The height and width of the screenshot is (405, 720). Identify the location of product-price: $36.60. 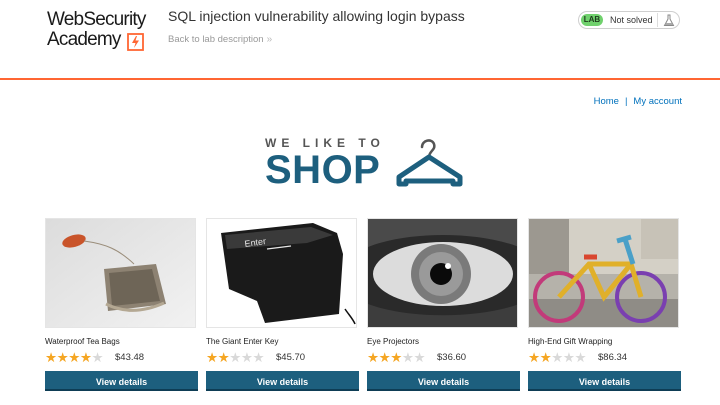
(452, 357).